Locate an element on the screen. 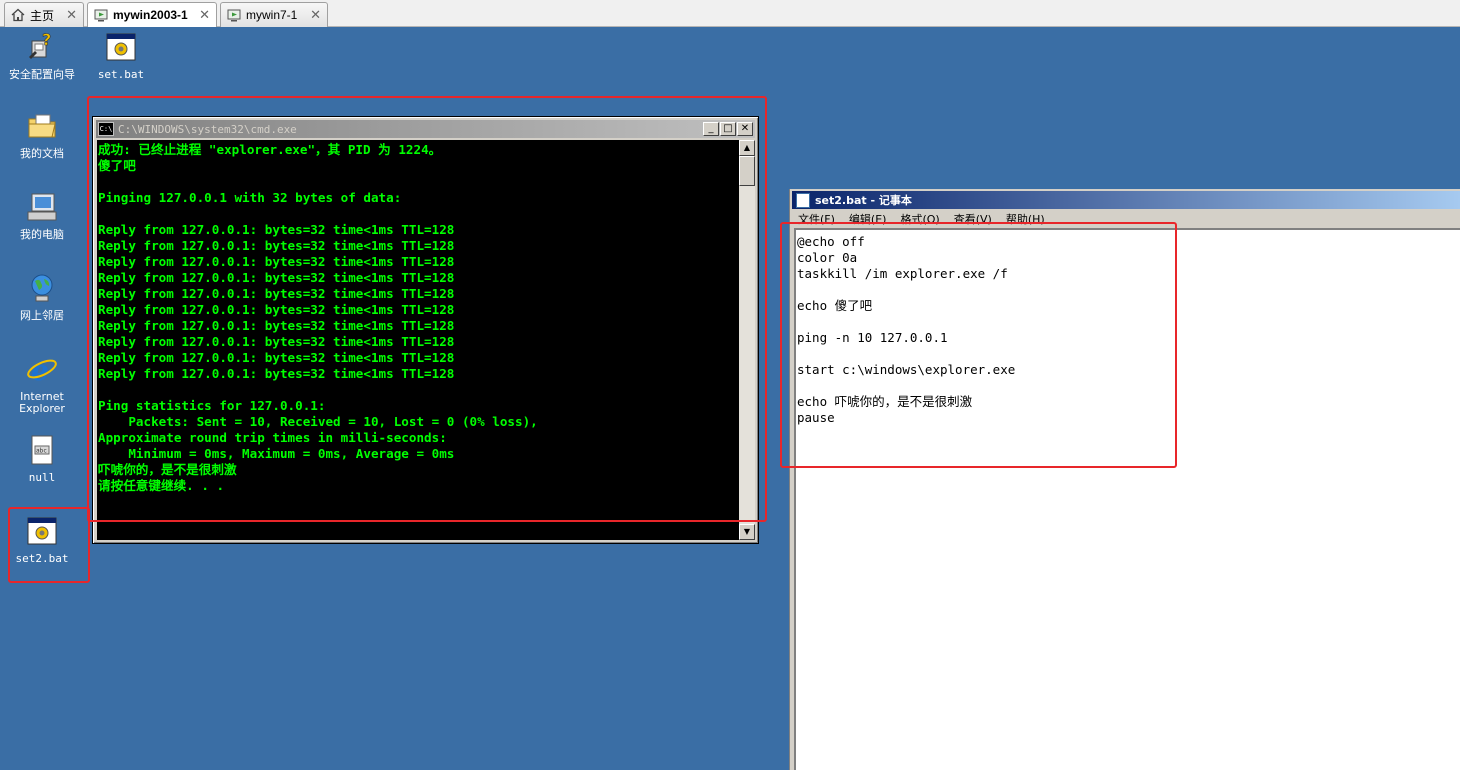 This screenshot has height=770, width=1460. svg-text: e is located at coordinates (40, 369).